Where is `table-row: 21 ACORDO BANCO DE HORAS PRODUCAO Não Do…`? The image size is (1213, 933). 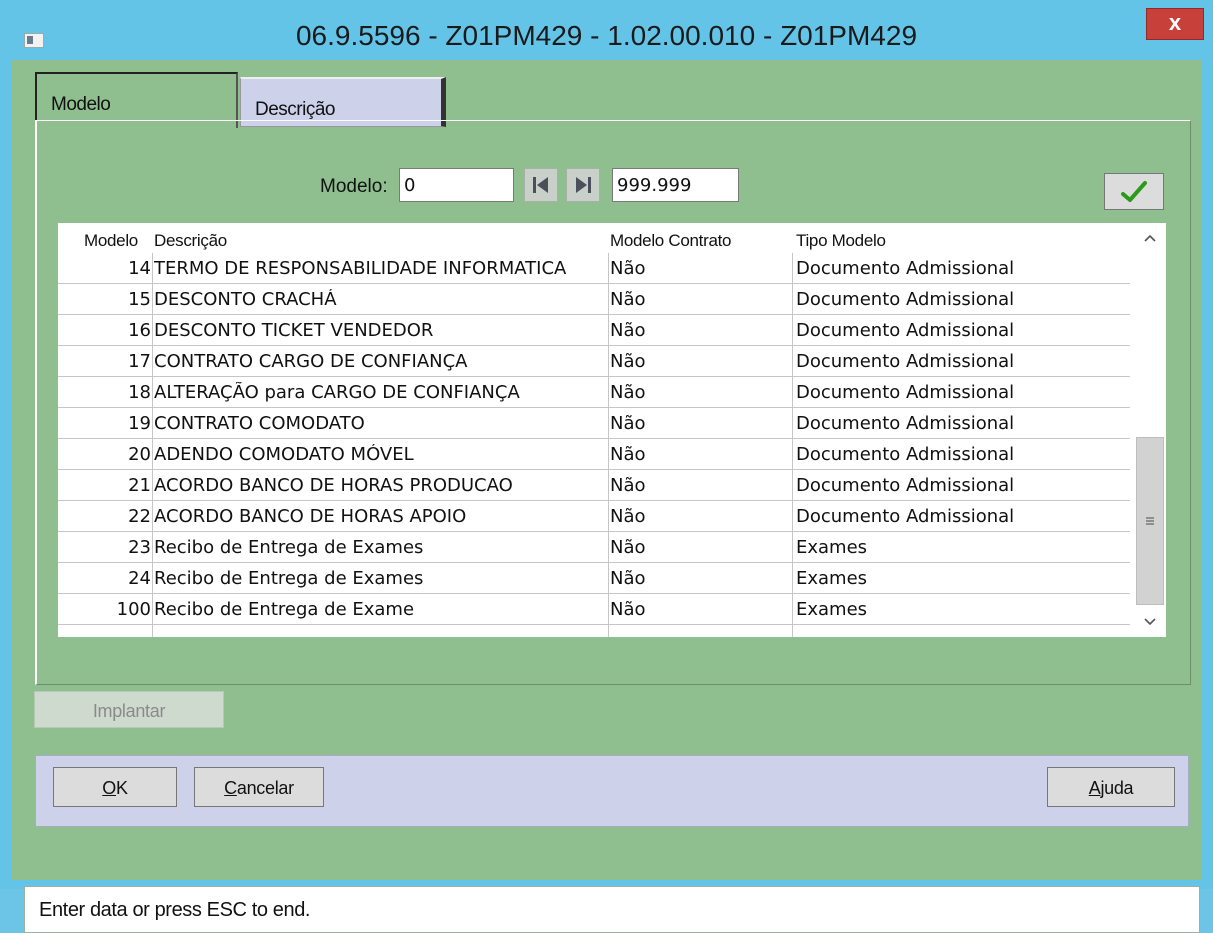 table-row: 21 ACORDO BANCO DE HORAS PRODUCAO Não Do… is located at coordinates (594, 485).